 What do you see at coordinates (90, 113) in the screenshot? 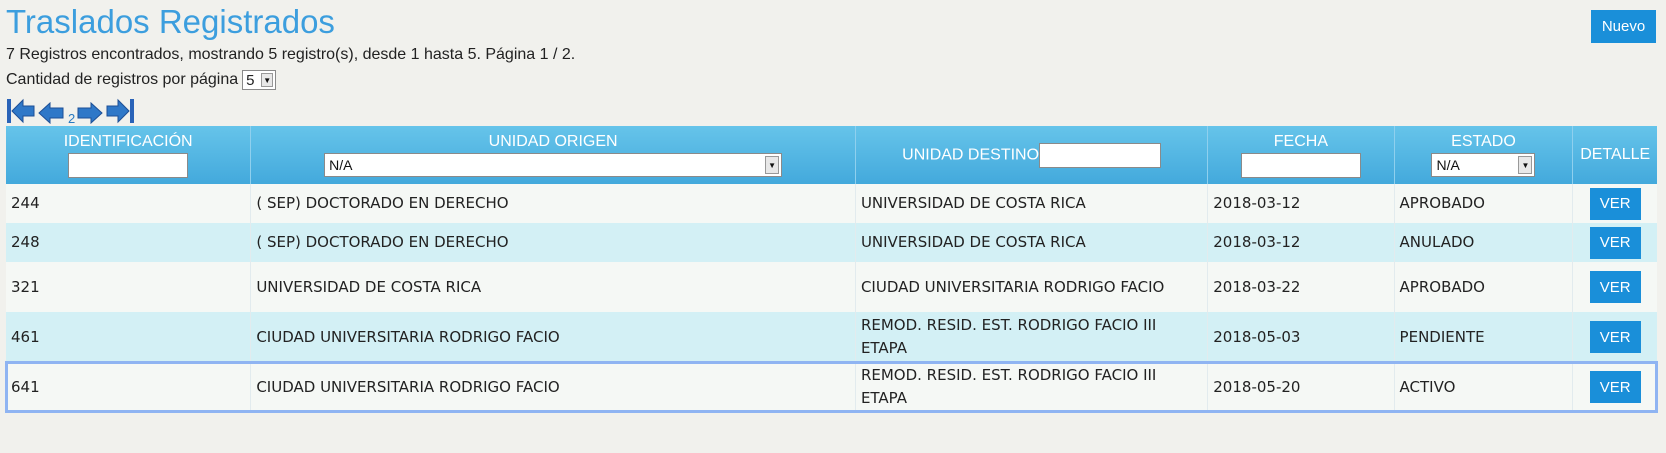
I see `next-page-icon` at bounding box center [90, 113].